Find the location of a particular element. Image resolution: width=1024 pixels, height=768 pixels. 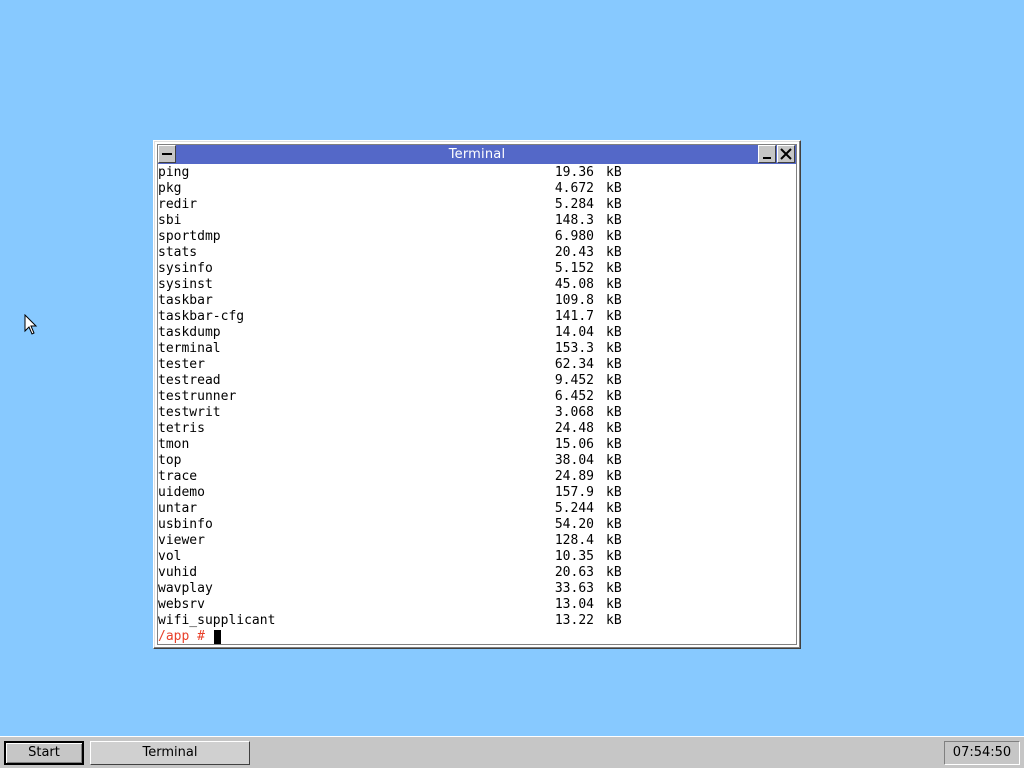

file-size: 9.452 is located at coordinates (574, 380).